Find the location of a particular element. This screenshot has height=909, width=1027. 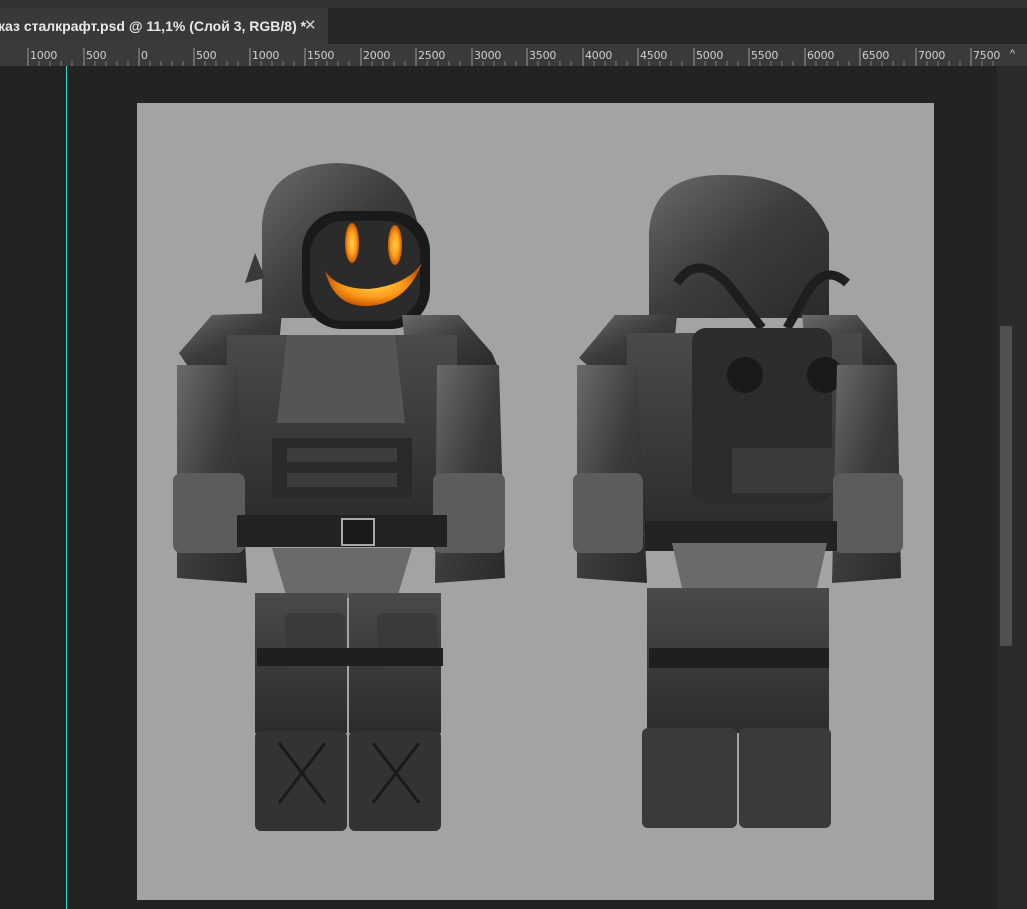

ruler-label: 4500 is located at coordinates (654, 55).